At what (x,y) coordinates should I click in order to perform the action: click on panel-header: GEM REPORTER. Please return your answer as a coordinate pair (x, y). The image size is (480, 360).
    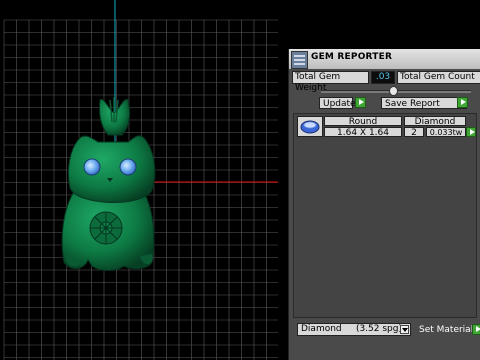
    Looking at the image, I should click on (384, 59).